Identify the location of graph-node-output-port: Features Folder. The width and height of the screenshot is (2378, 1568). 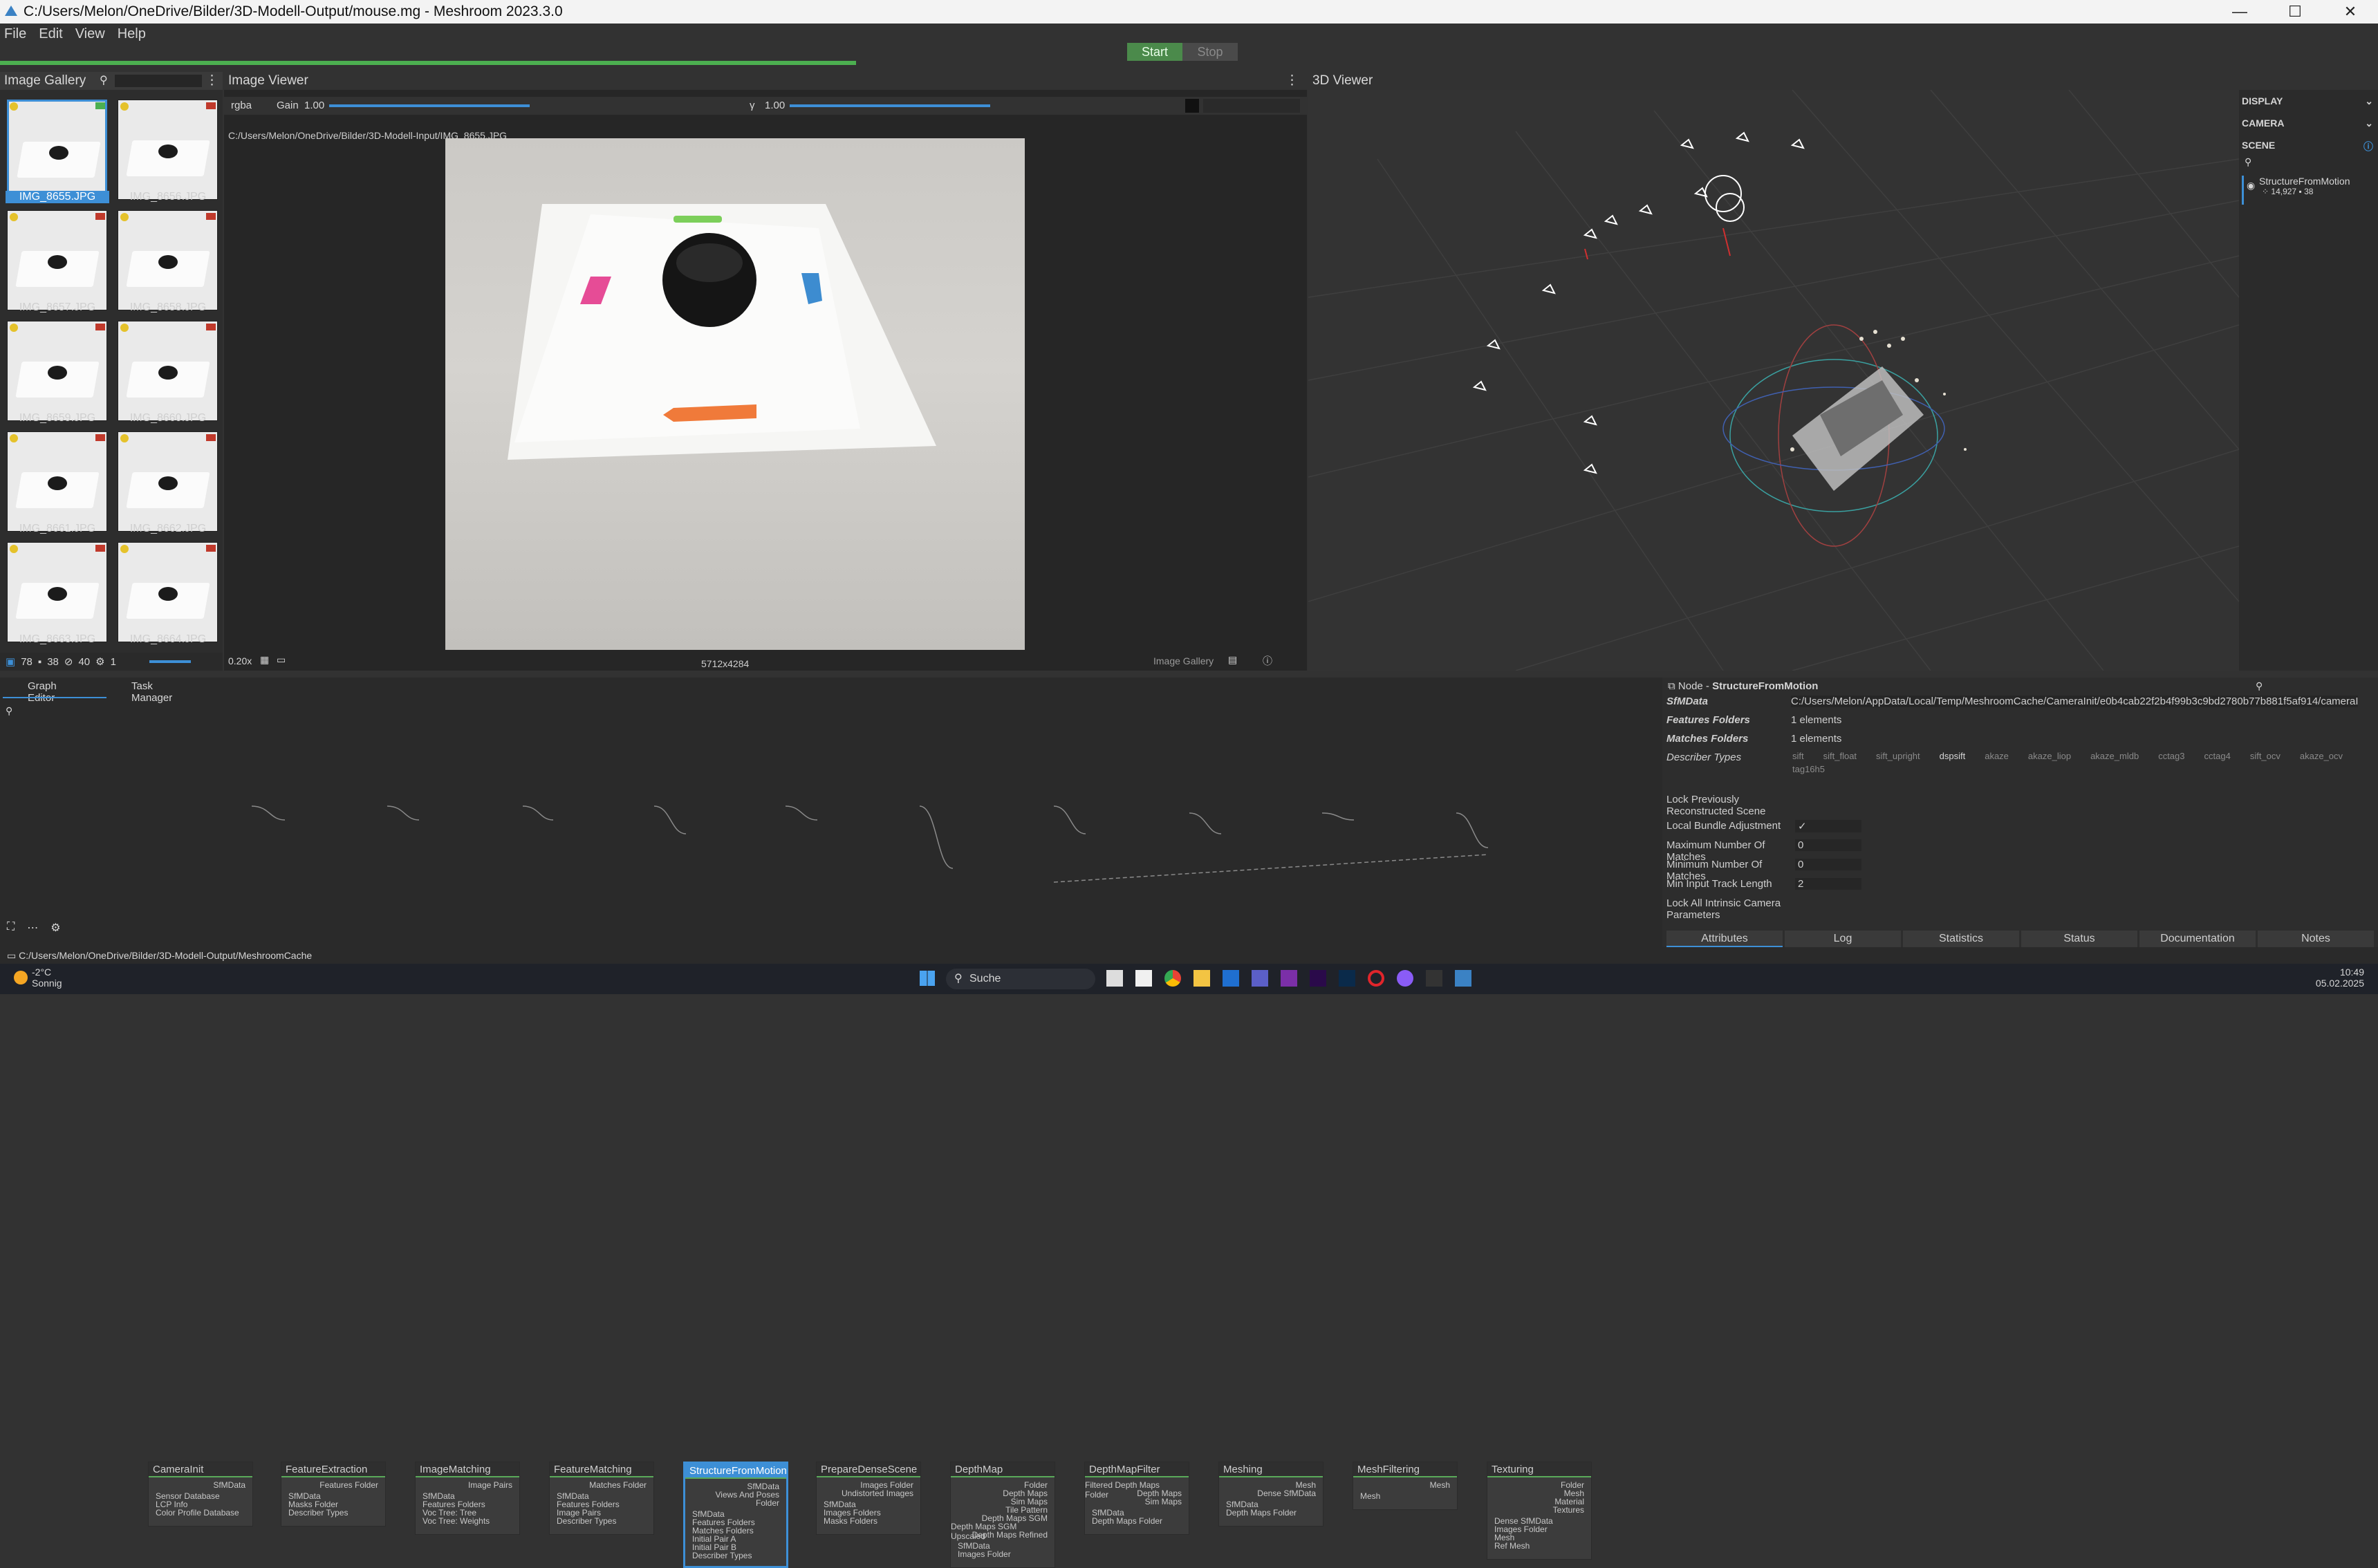
(348, 1485).